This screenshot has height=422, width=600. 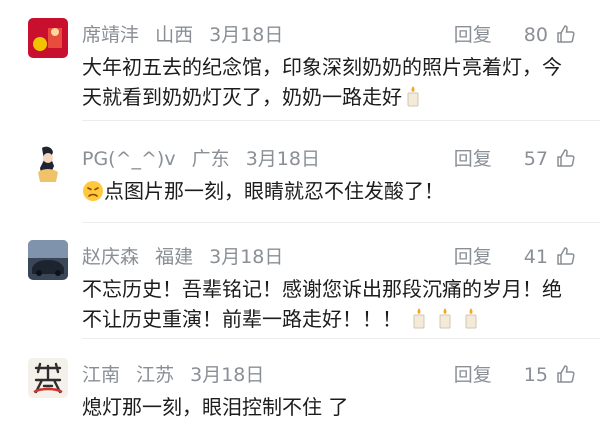 I want to click on comment-meta: 席靖沣 山西 3月18日, so click(x=187, y=35).